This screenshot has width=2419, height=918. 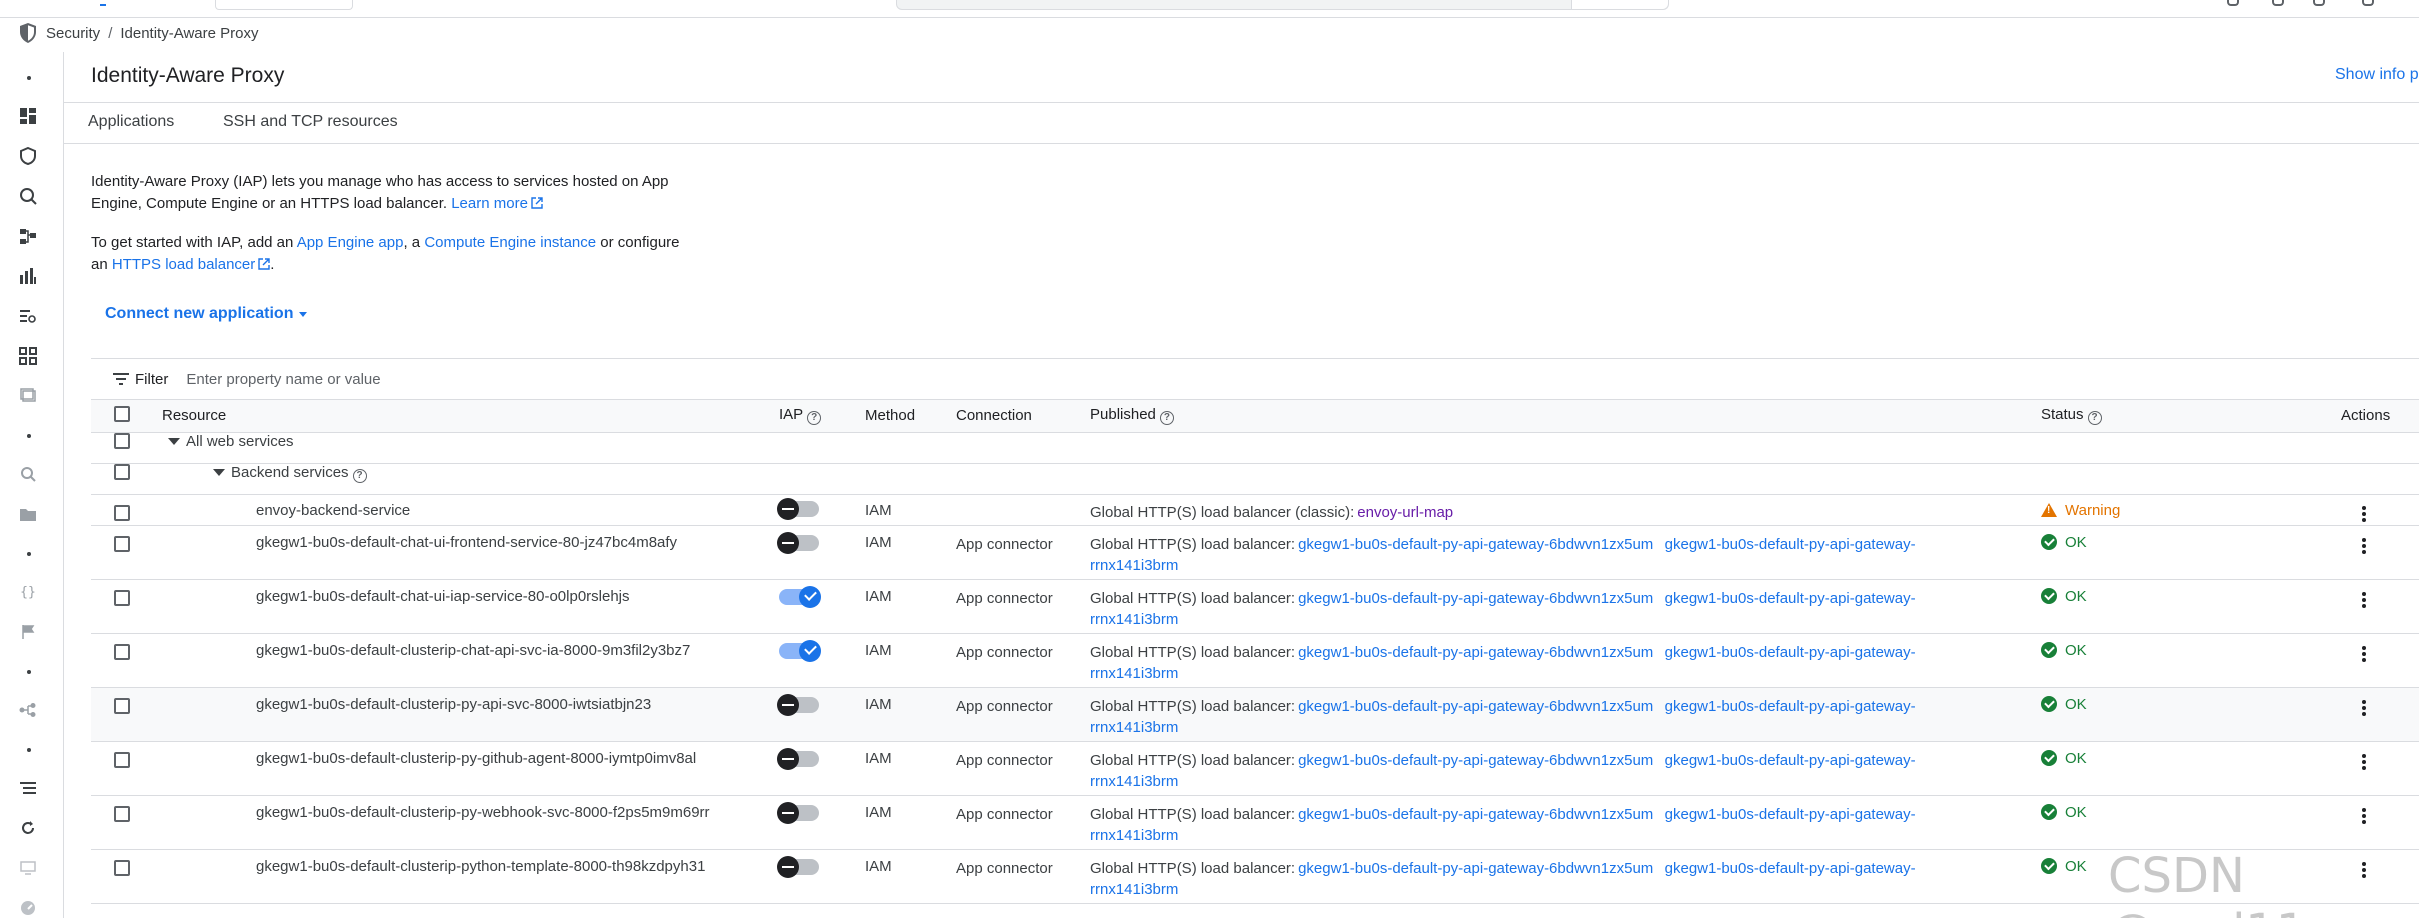 What do you see at coordinates (28, 788) in the screenshot?
I see `list-icon` at bounding box center [28, 788].